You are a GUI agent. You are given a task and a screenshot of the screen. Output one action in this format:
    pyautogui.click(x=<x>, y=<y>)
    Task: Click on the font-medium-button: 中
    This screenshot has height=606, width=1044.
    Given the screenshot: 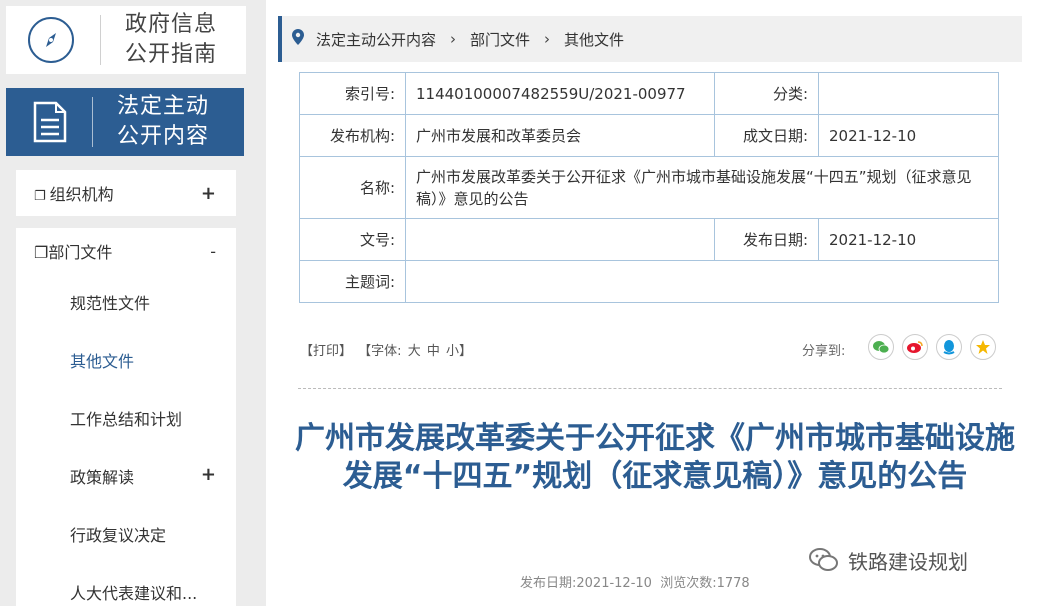 What is the action you would take?
    pyautogui.click(x=433, y=351)
    